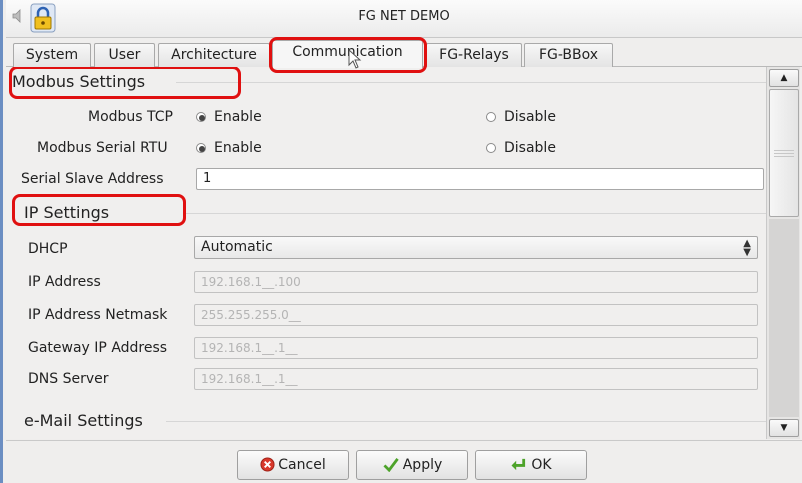 The image size is (802, 483). Describe the element at coordinates (568, 55) in the screenshot. I see `tab-fg-bbox: FG-BBox` at that location.